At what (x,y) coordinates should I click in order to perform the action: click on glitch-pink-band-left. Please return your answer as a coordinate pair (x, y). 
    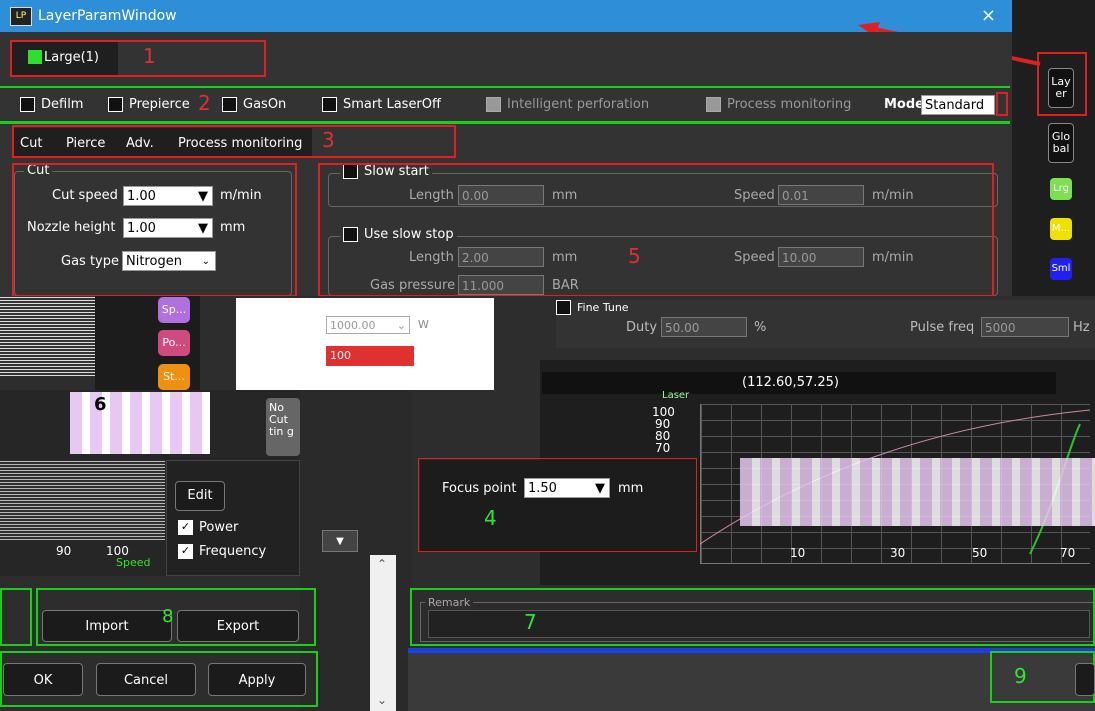
    Looking at the image, I should click on (140, 423).